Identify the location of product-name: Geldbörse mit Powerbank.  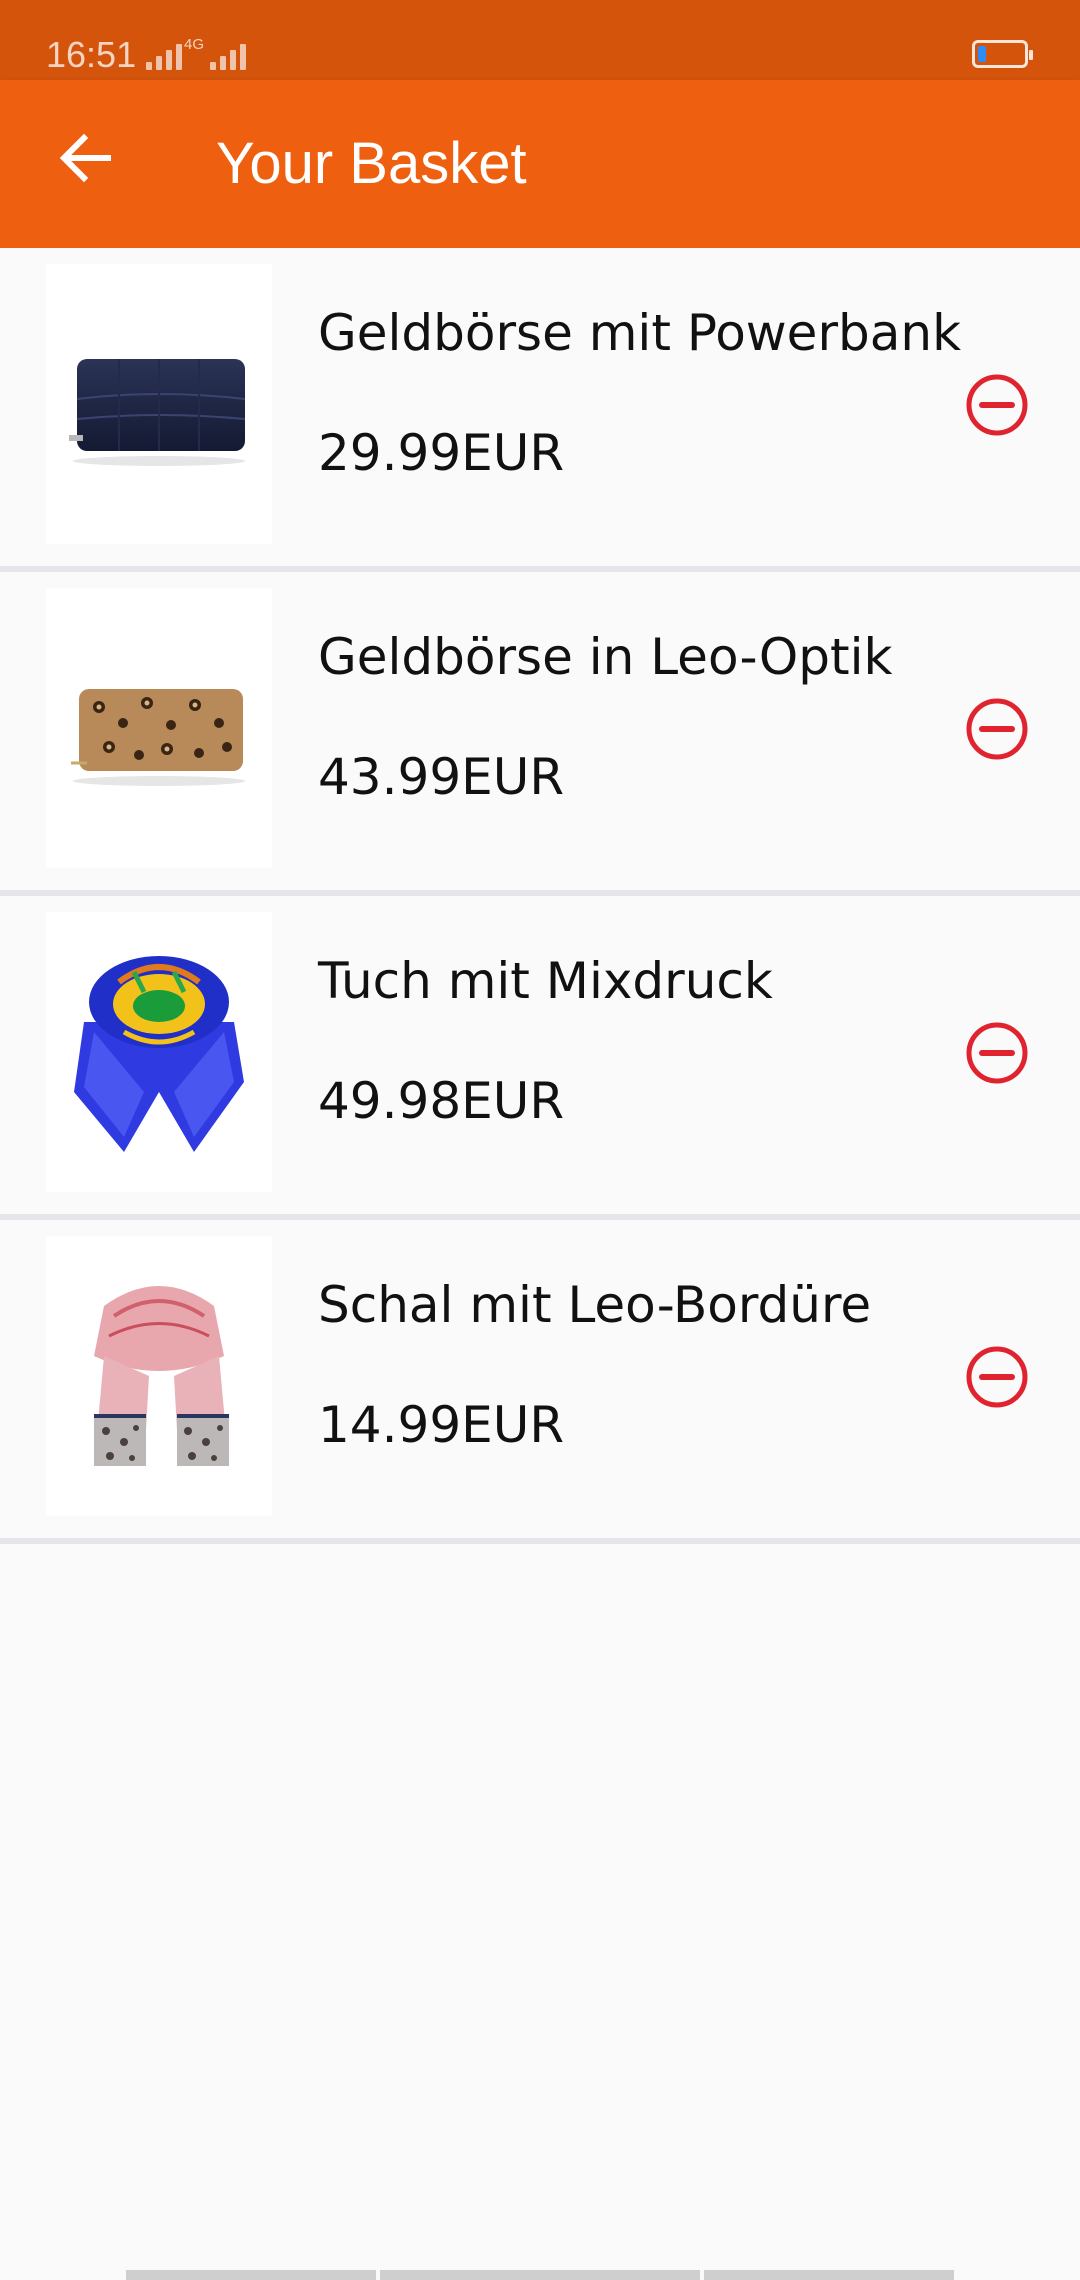
(640, 333).